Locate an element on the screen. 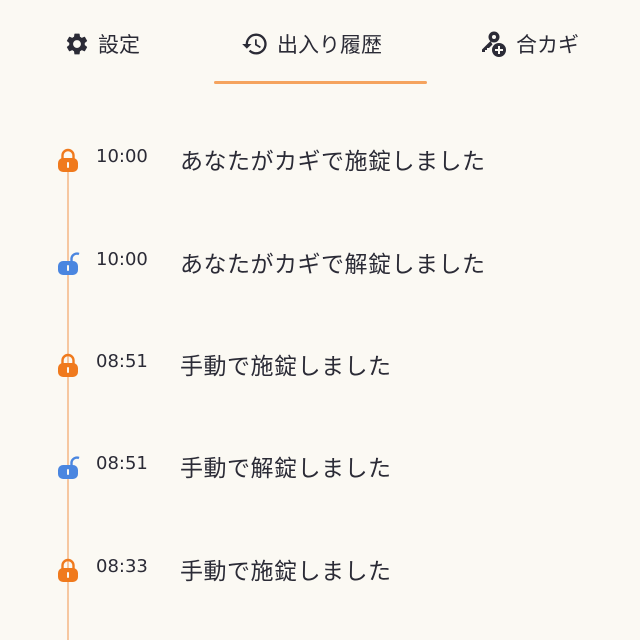  entry-message: 手動で解錠しました is located at coordinates (286, 469).